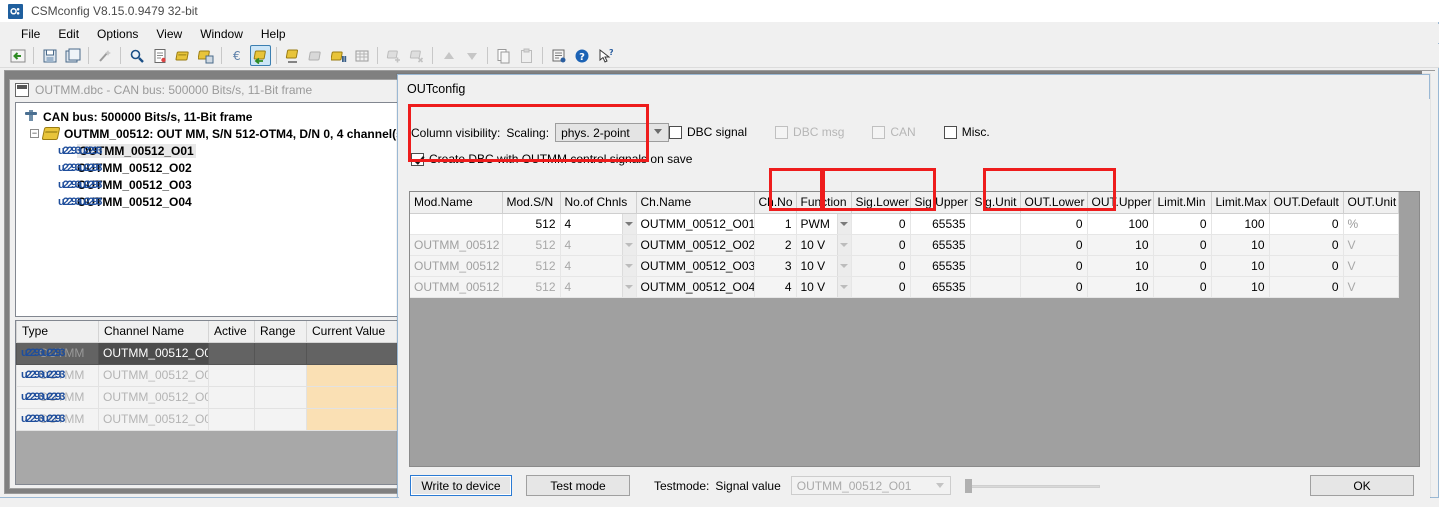 The height and width of the screenshot is (507, 1439). I want to click on column-header-sig-lower: Sig.Lower, so click(881, 203).